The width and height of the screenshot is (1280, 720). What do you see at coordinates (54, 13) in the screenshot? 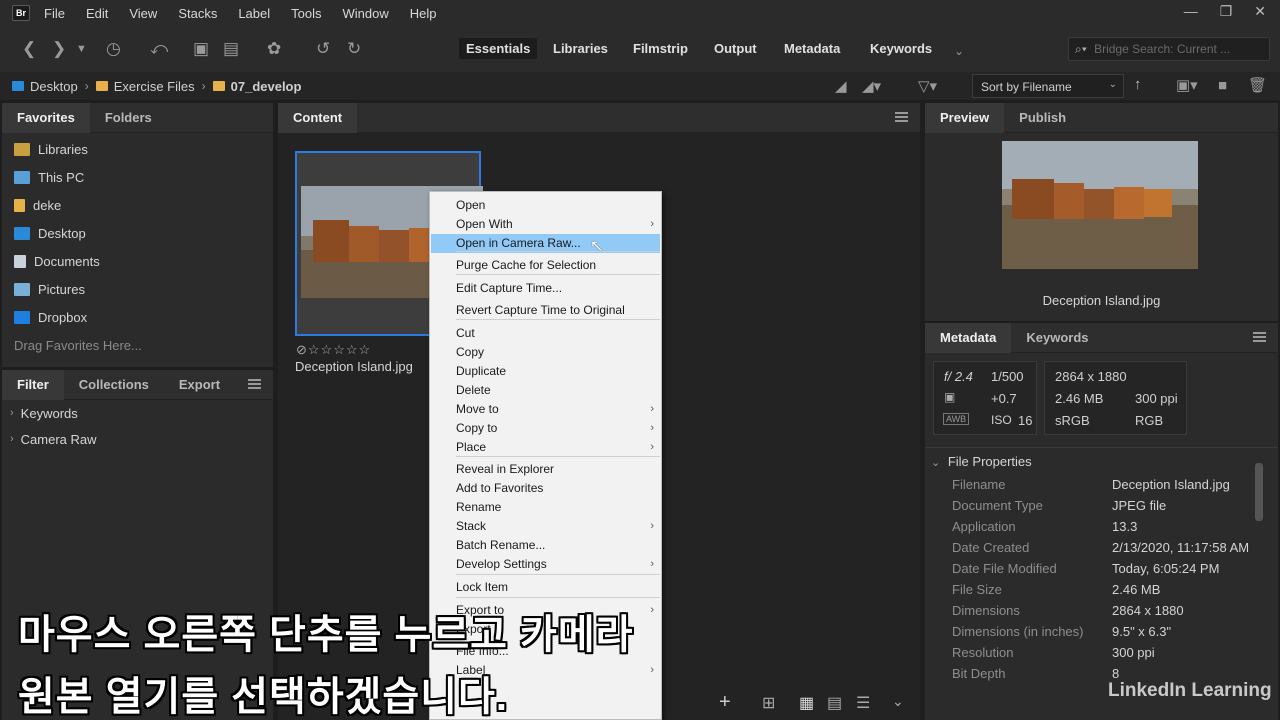
I see `menu-file: File` at bounding box center [54, 13].